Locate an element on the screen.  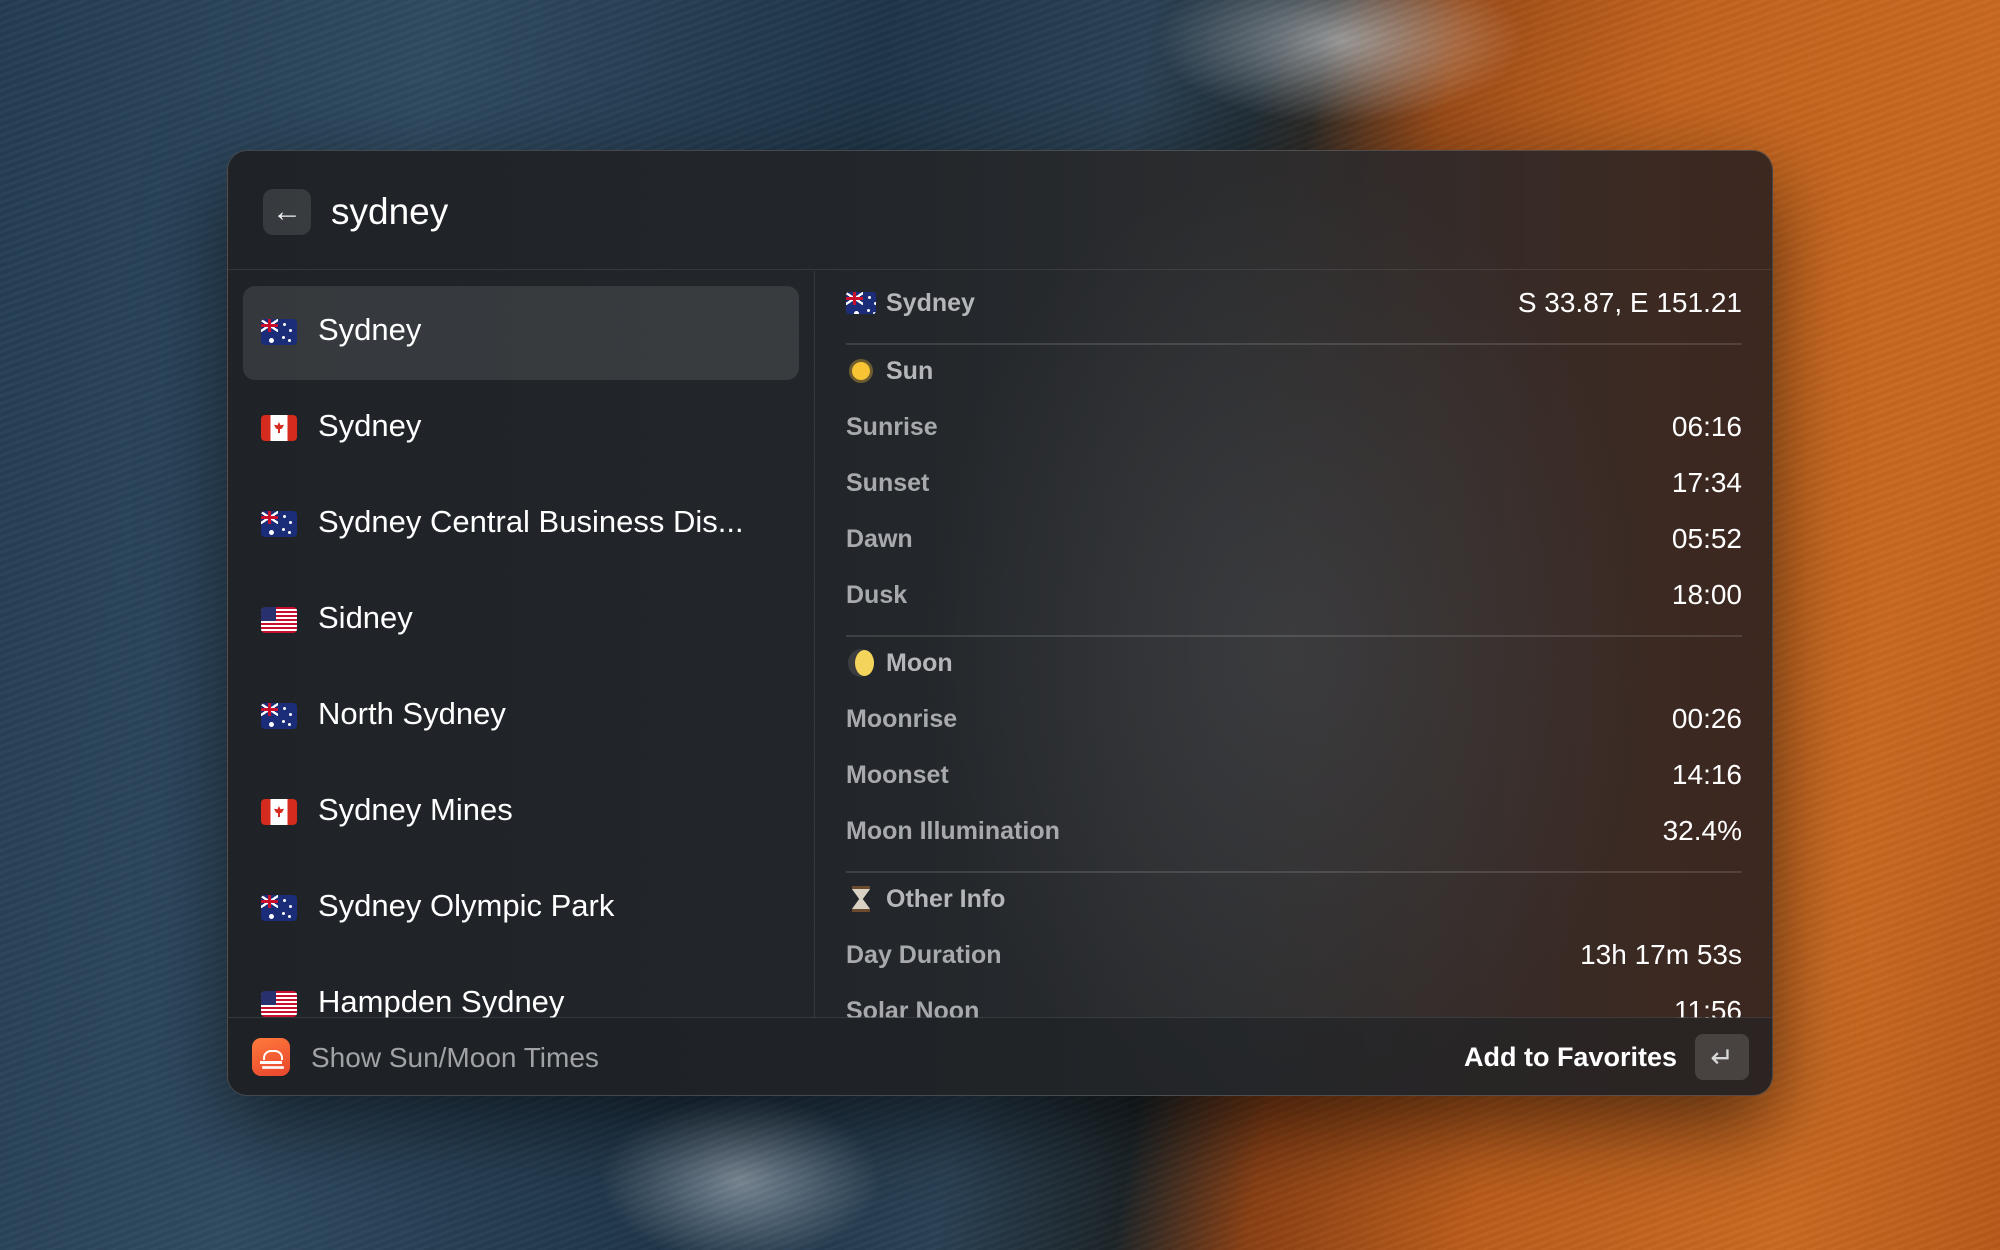
moon-section-heading: Moon is located at coordinates (1294, 663).